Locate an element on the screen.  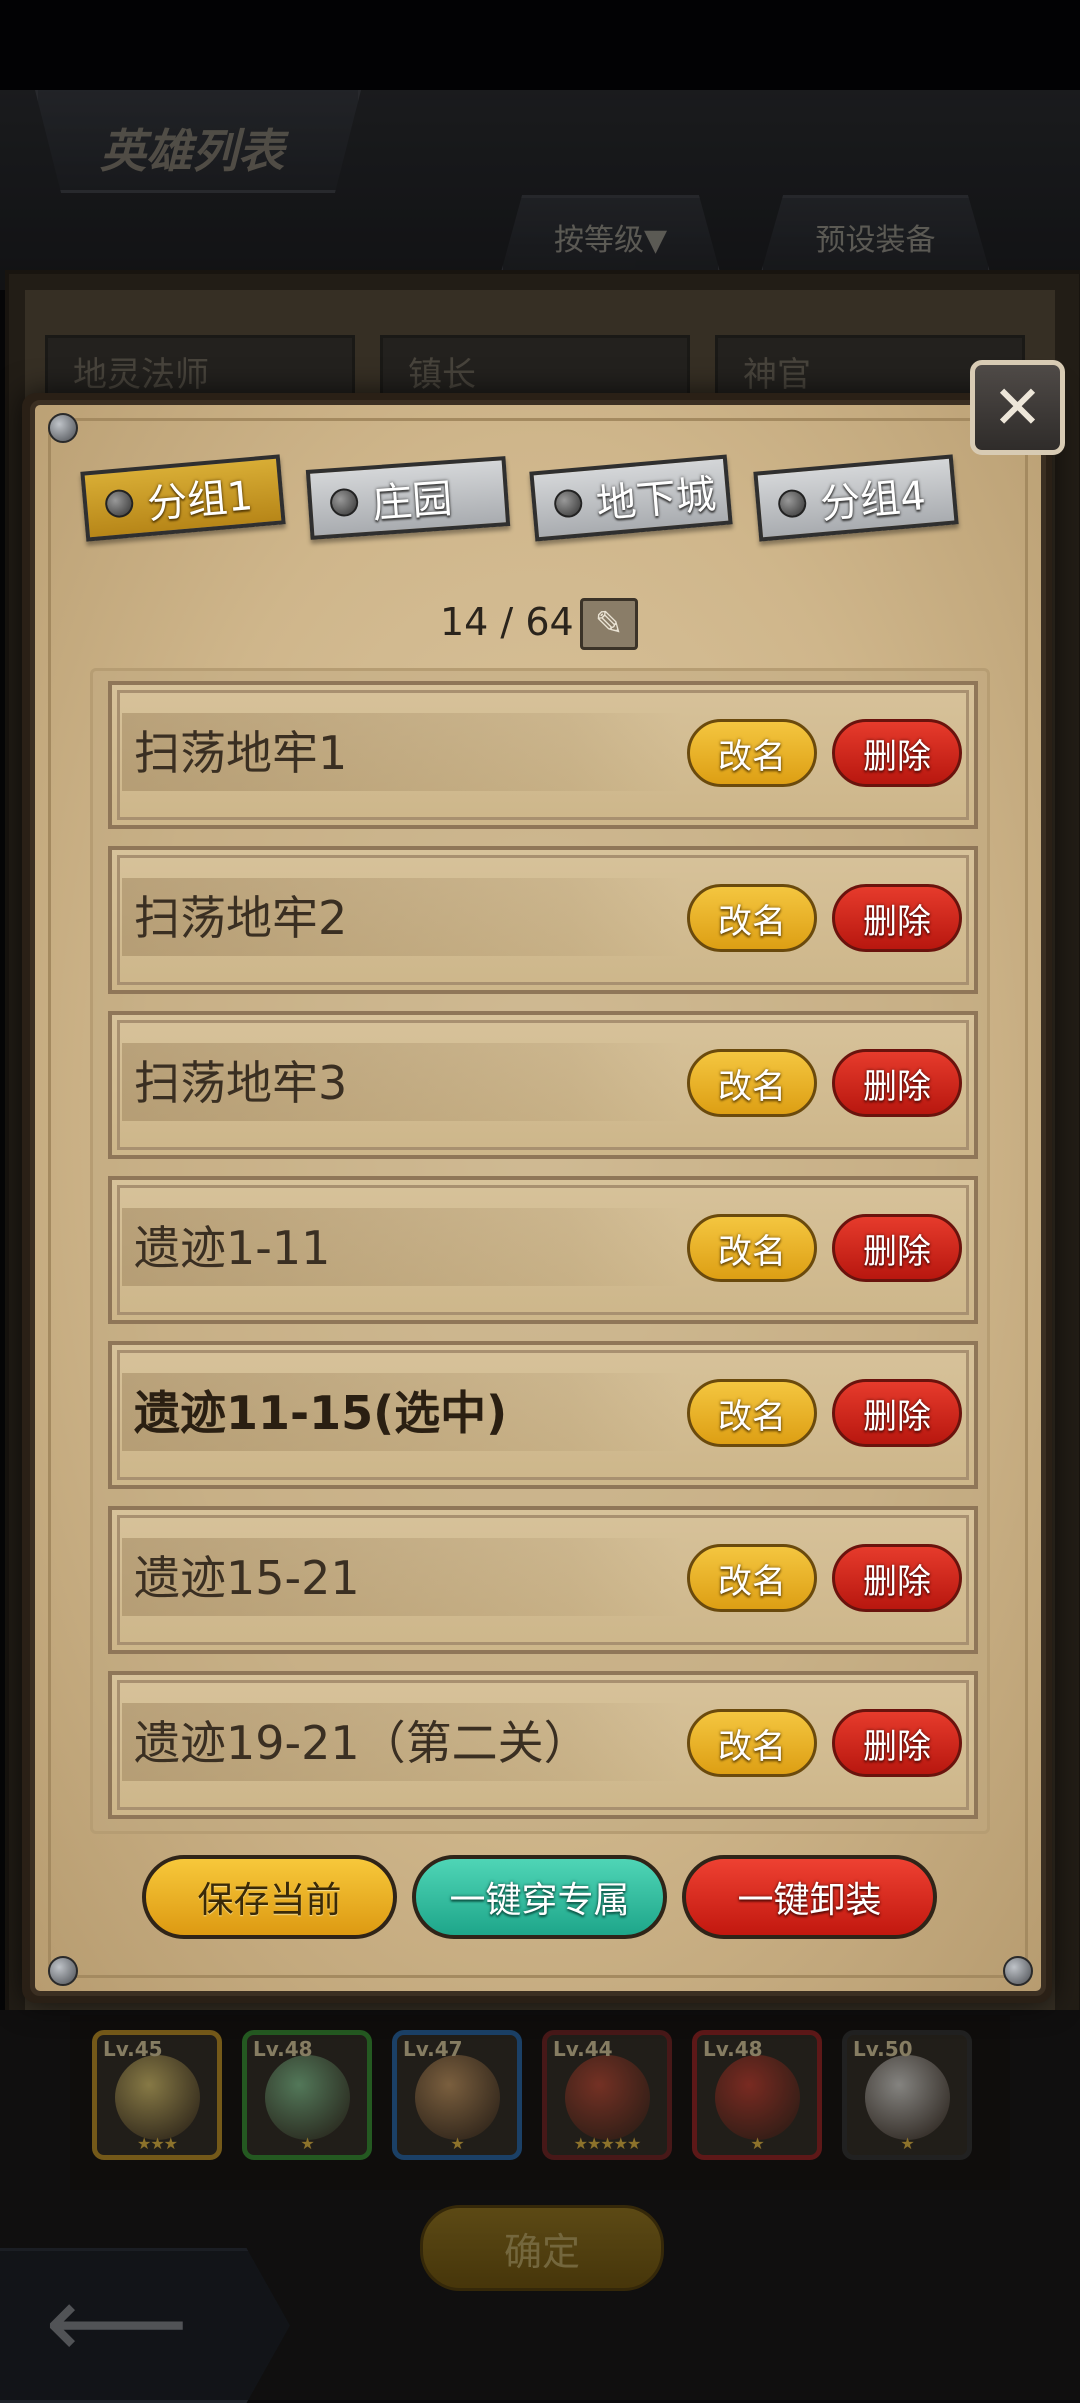
tab-label: 分组1 is located at coordinates (200, 501).